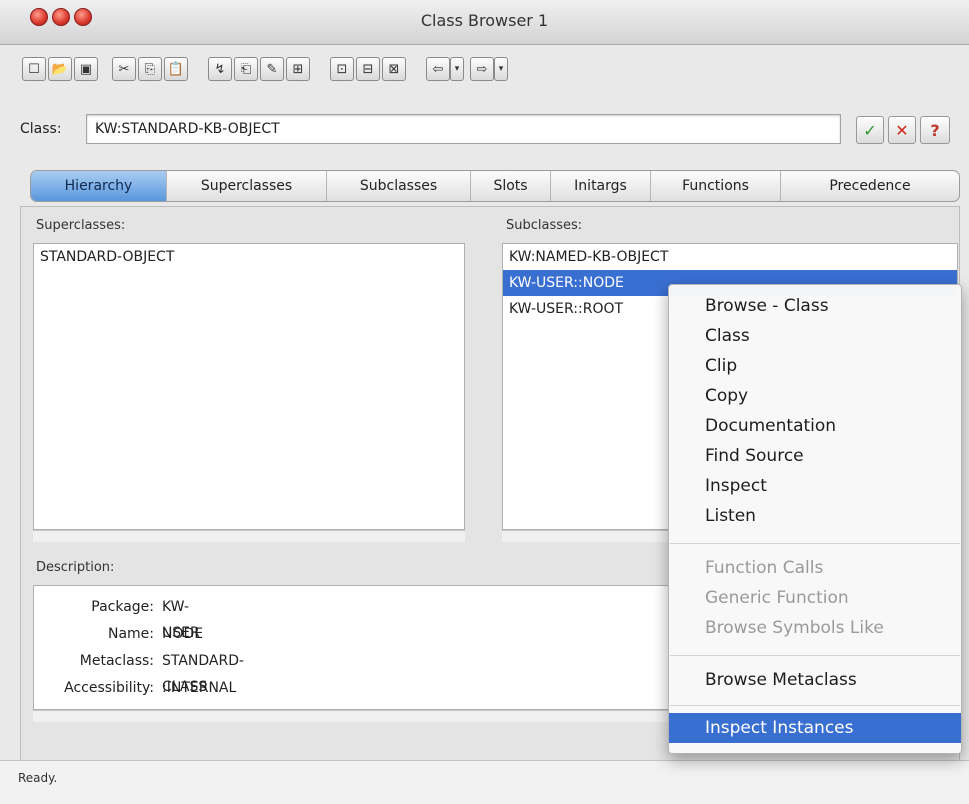 Image resolution: width=969 pixels, height=804 pixels. I want to click on window-button: ⊠, so click(394, 69).